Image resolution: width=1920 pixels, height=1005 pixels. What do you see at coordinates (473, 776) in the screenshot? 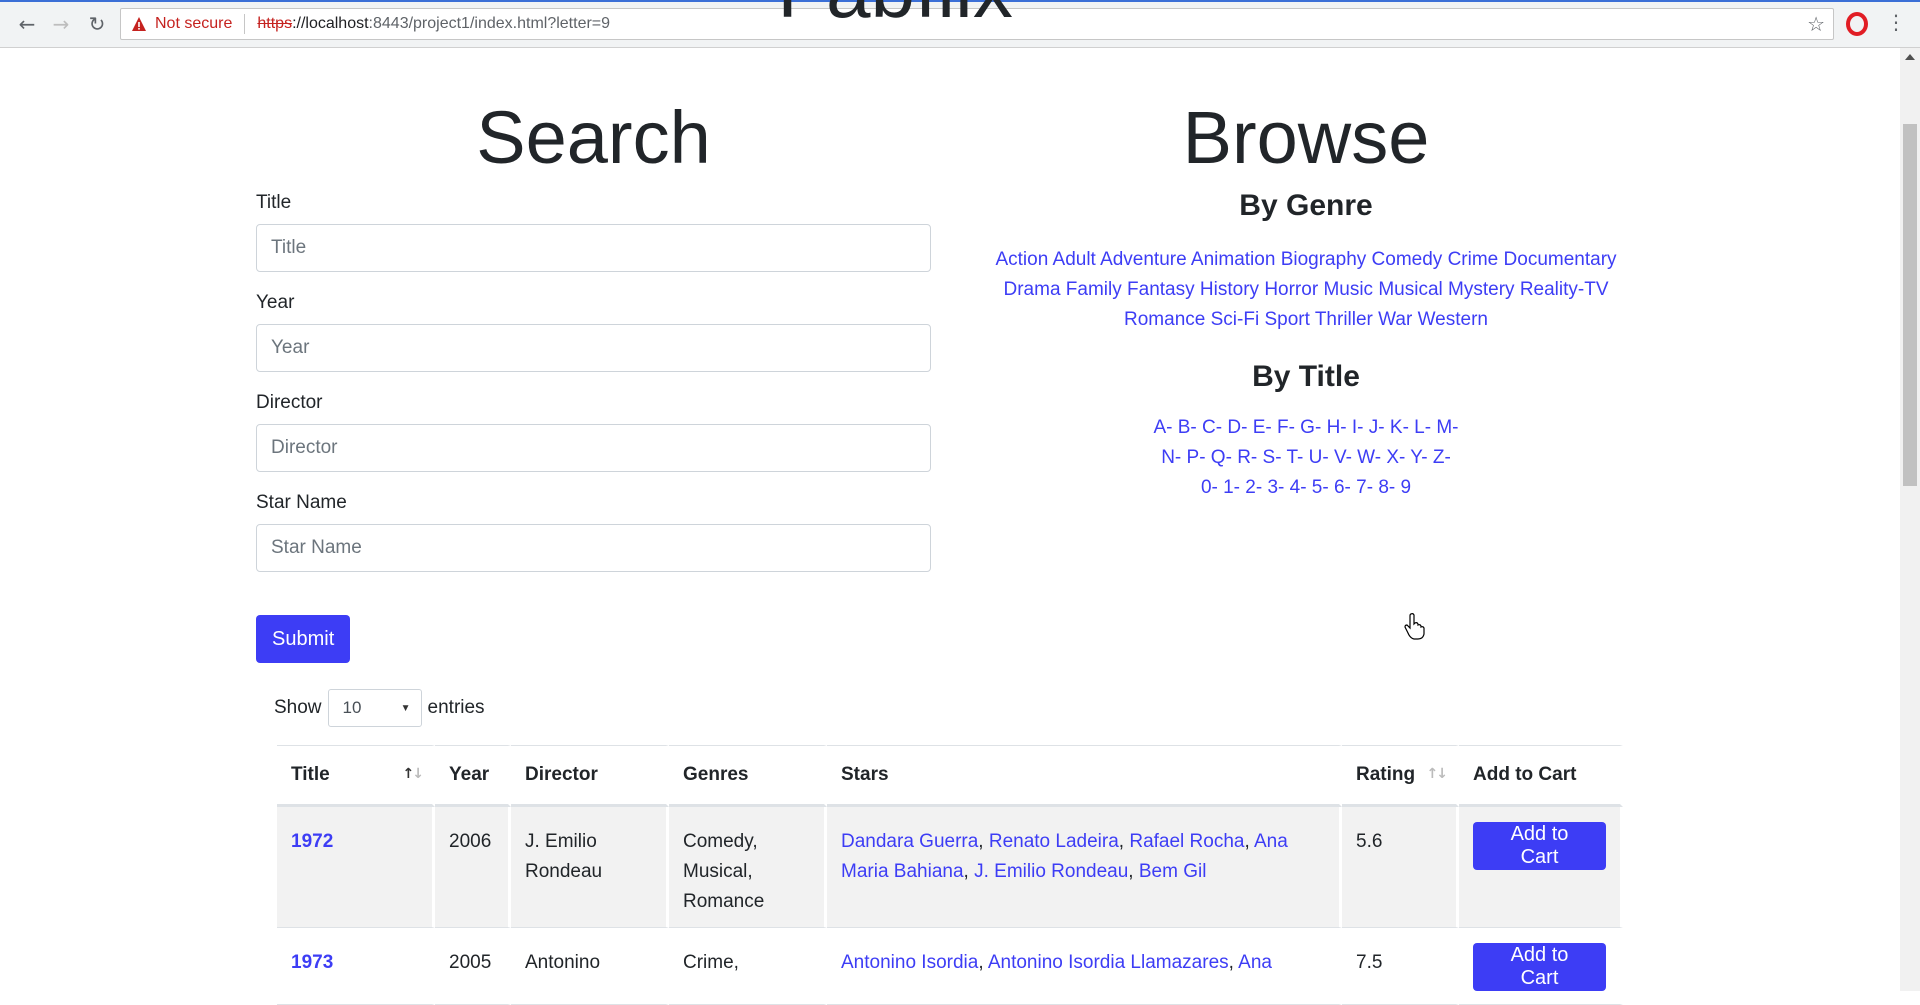
I see `header-year: Year` at bounding box center [473, 776].